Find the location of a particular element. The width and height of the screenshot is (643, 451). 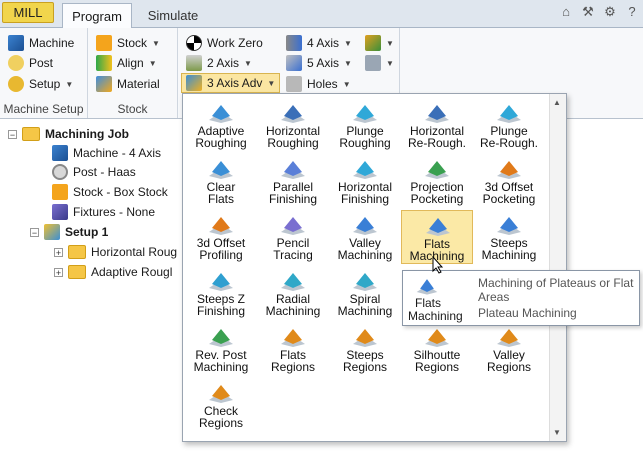

five-axis-icon is located at coordinates (294, 63).